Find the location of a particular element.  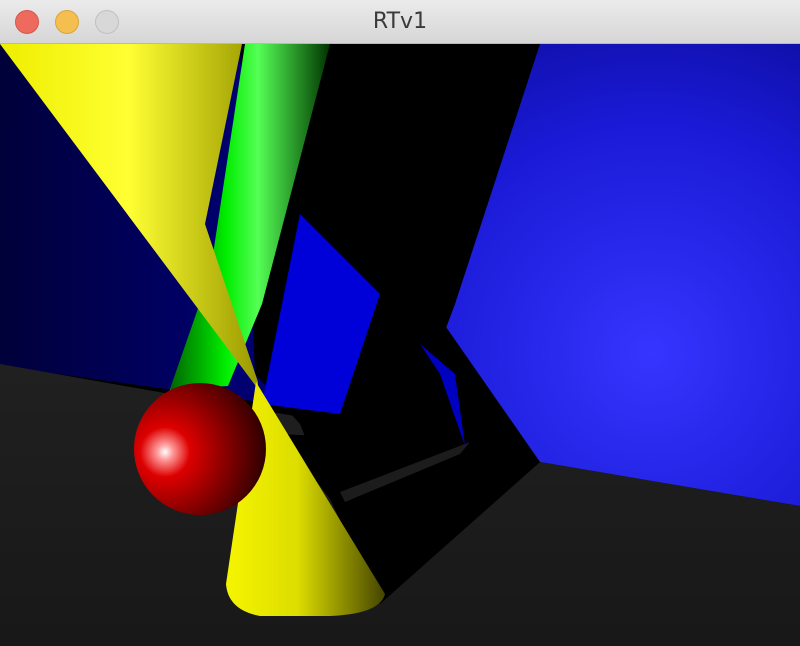

red-sphere is located at coordinates (200, 449).